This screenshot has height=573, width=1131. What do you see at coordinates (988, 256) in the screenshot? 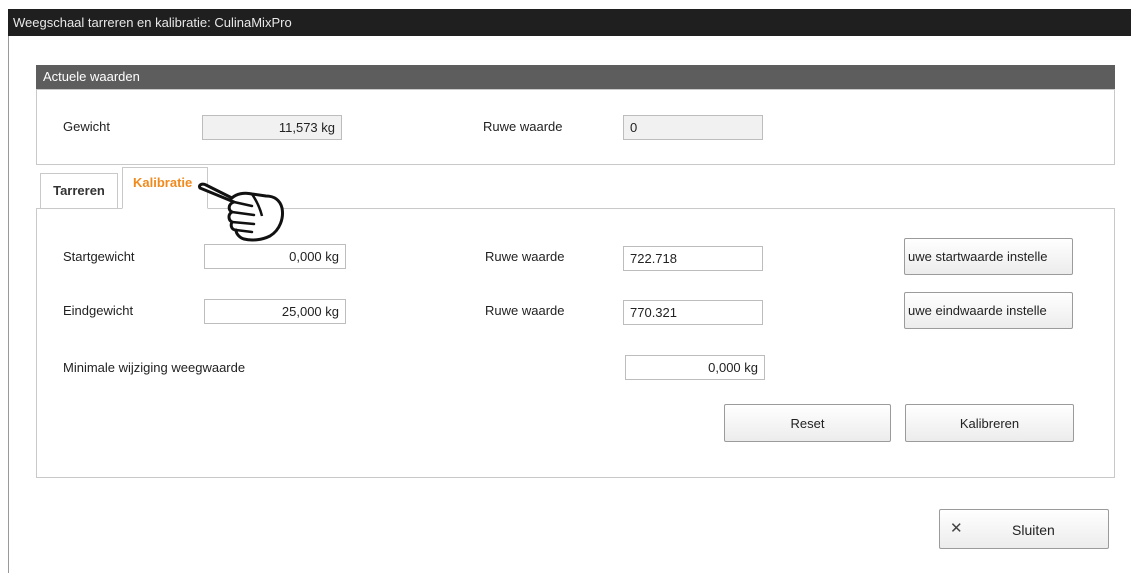
I see `set-start-raw-button: uwe startwaarde instelle` at bounding box center [988, 256].